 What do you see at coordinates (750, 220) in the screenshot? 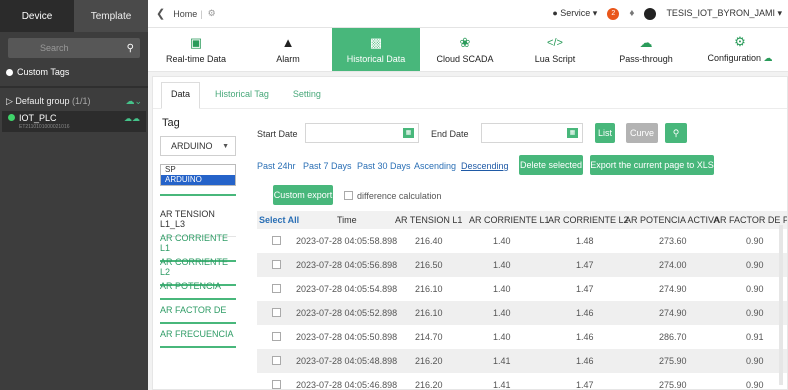
I see `col-ar-factor-de-potencia: AR FACTOR DE POTE` at bounding box center [750, 220].